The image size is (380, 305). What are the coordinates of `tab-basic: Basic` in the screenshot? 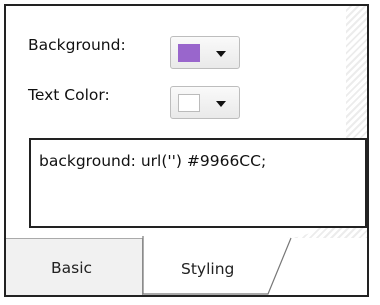 It's located at (74, 266).